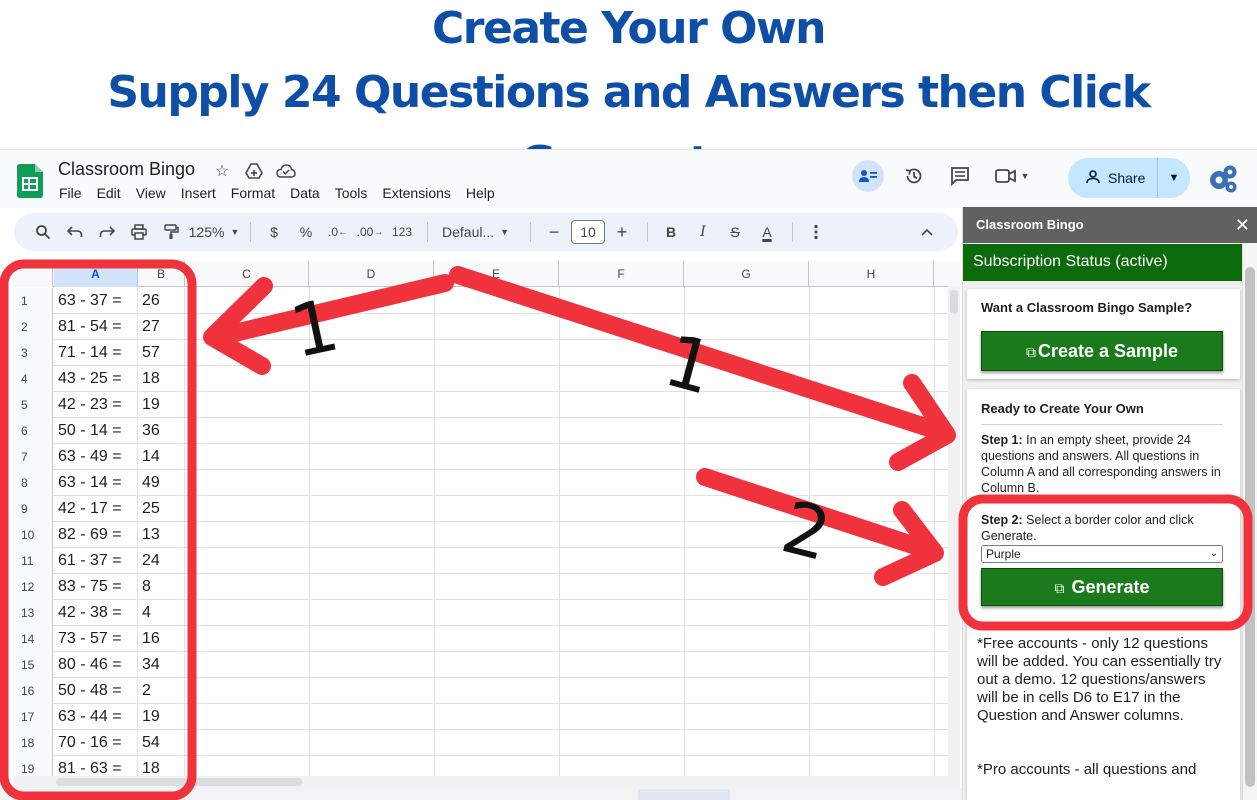  I want to click on answer-cell: 13, so click(161, 535).